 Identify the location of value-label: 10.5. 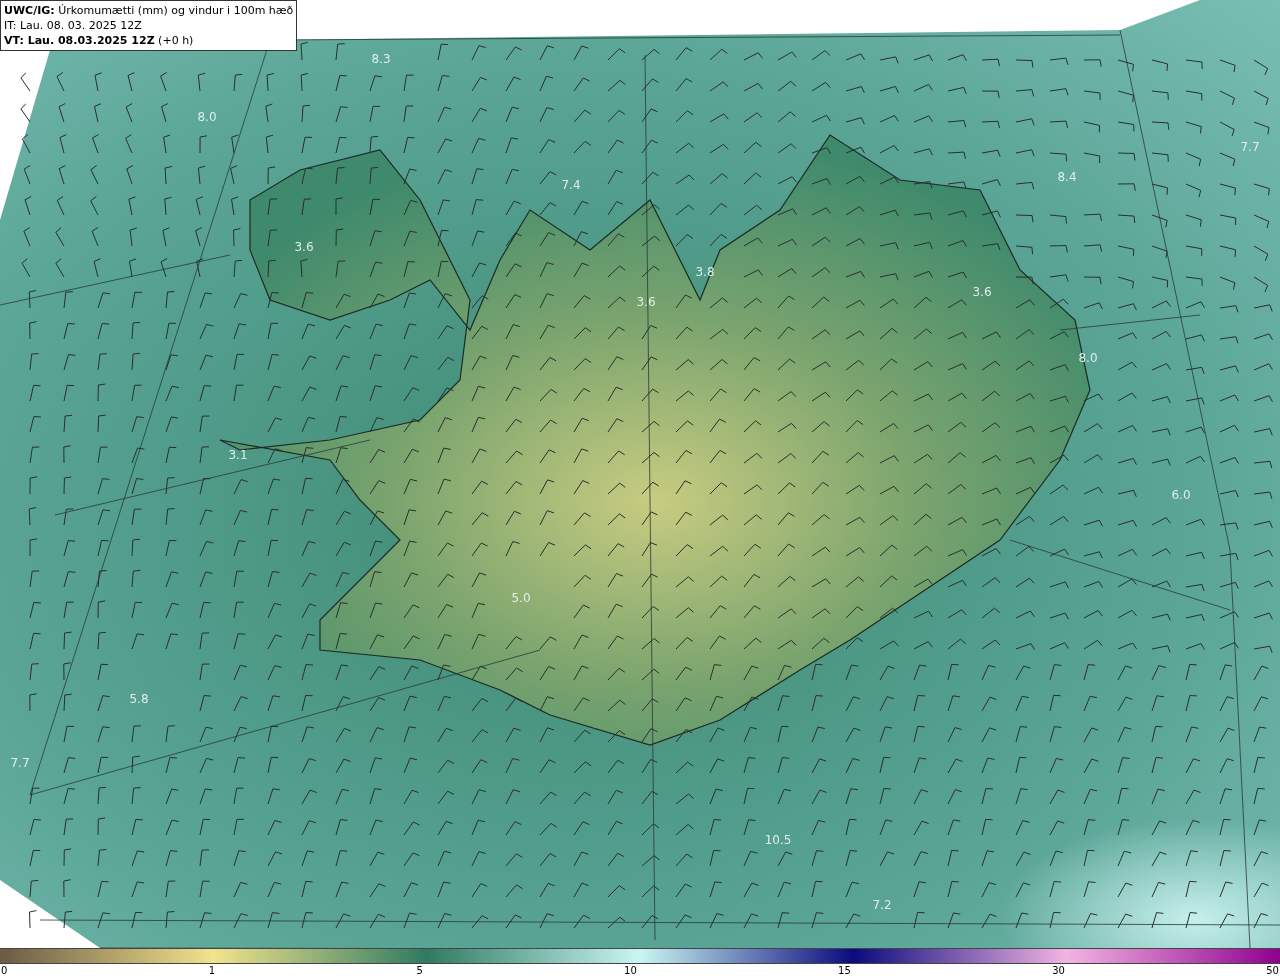
(778, 840).